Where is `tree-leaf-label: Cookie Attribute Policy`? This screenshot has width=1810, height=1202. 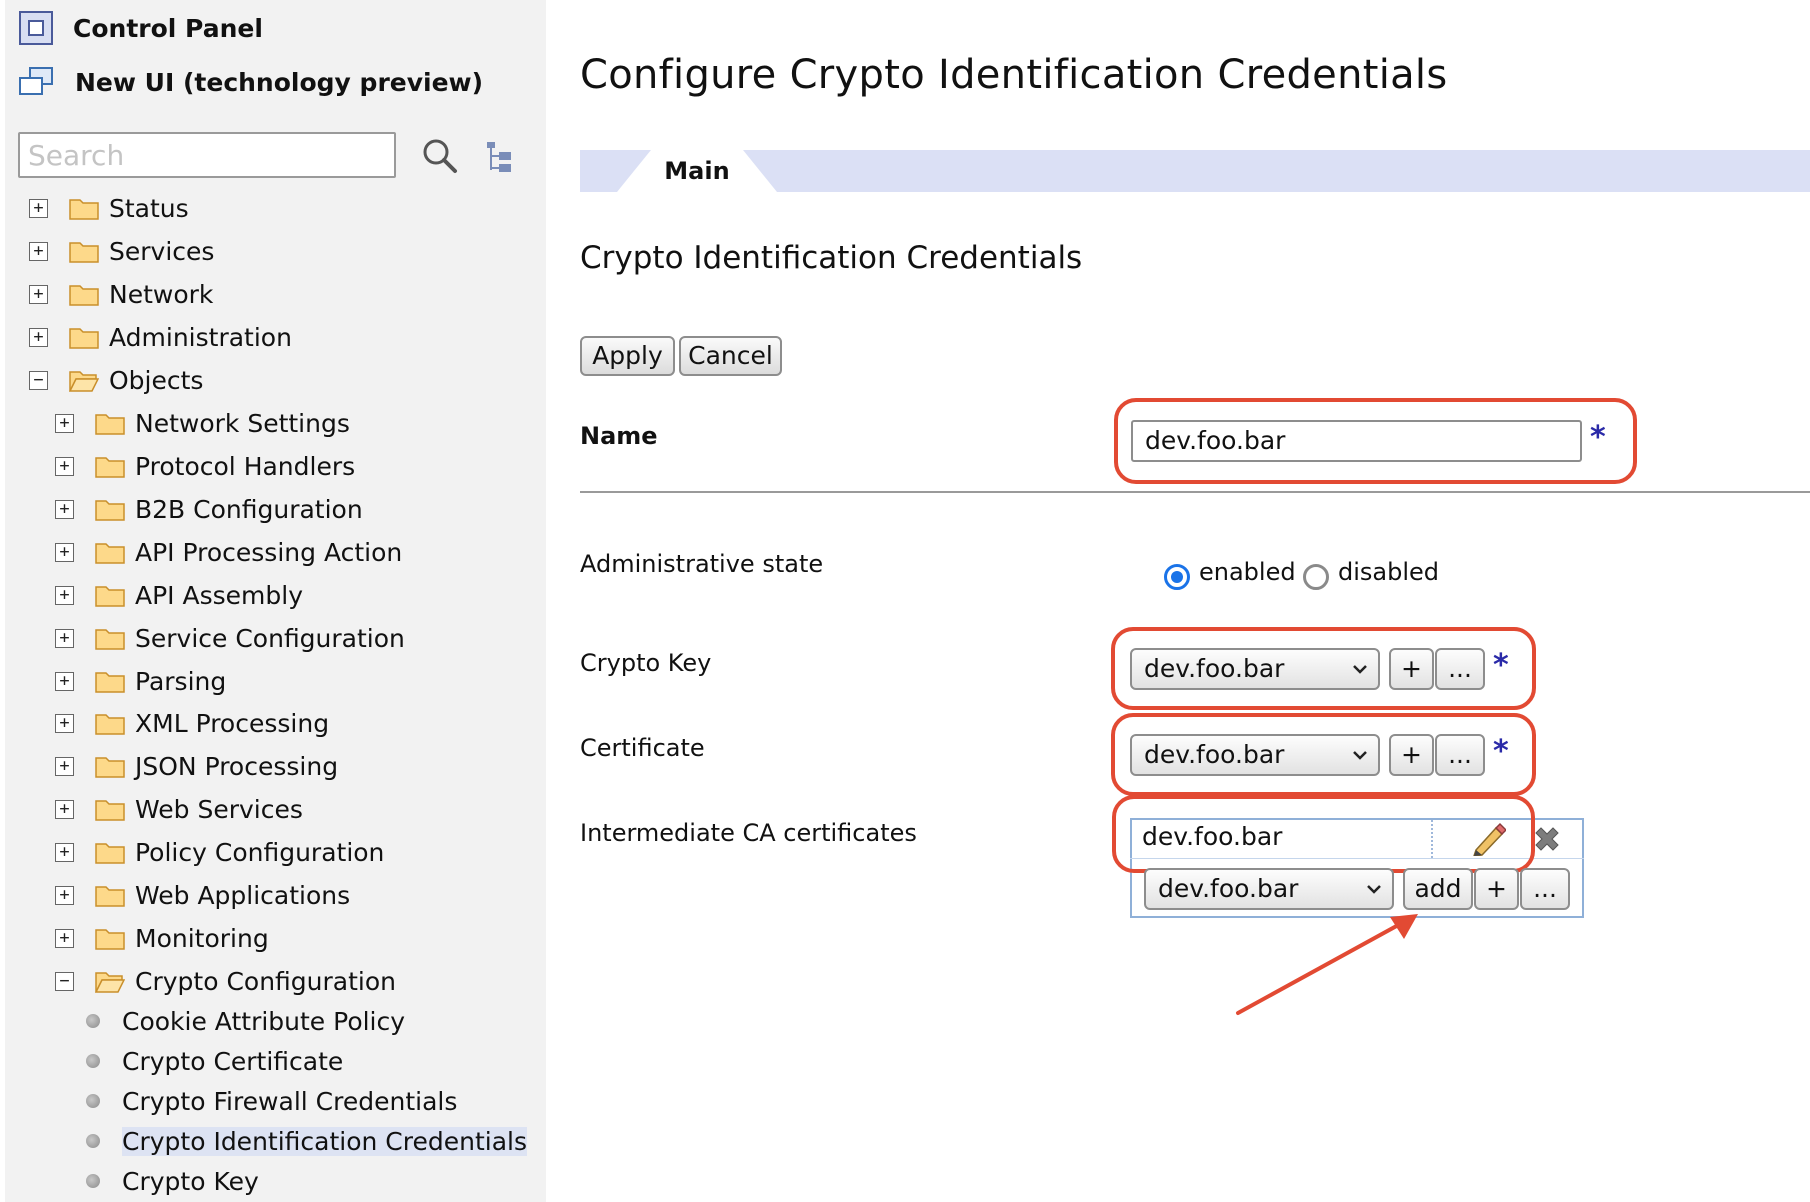
tree-leaf-label: Cookie Attribute Policy is located at coordinates (264, 1021).